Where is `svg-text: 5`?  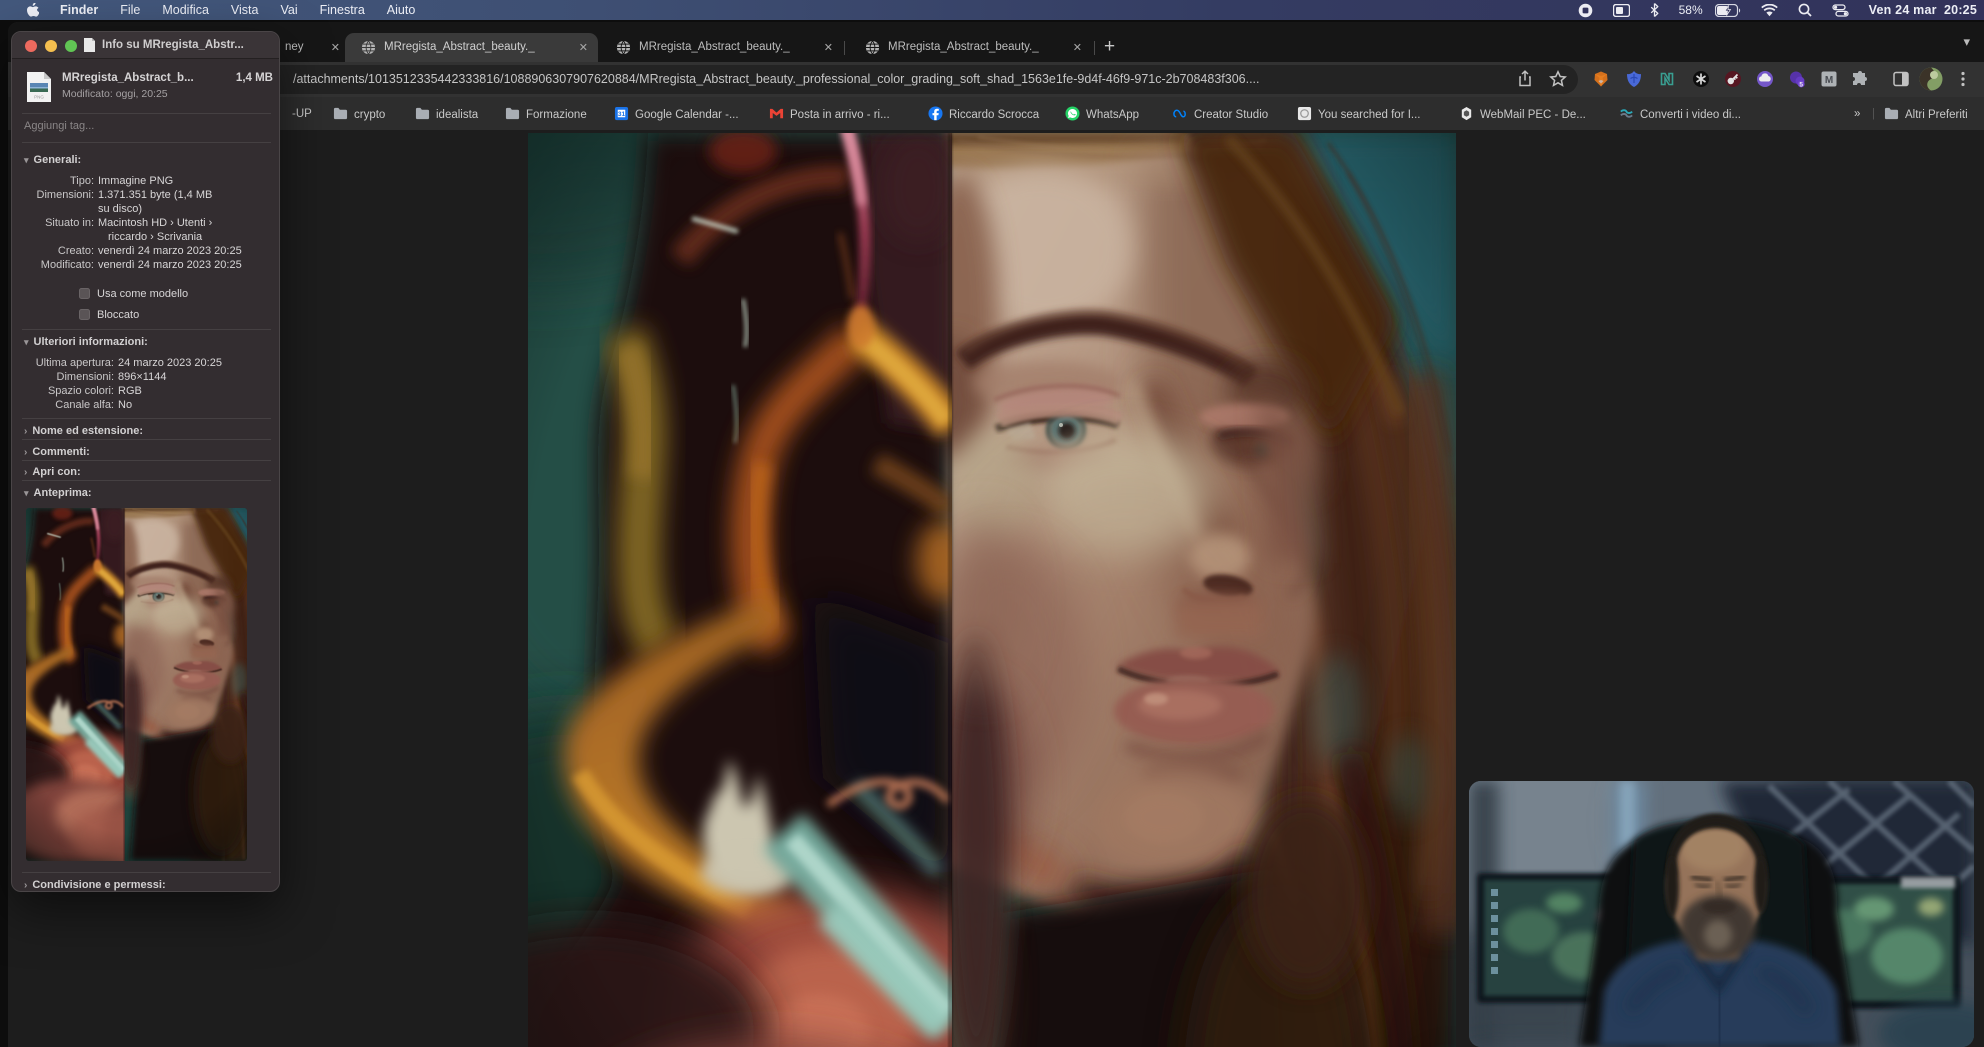
svg-text: 5 is located at coordinates (1801, 84).